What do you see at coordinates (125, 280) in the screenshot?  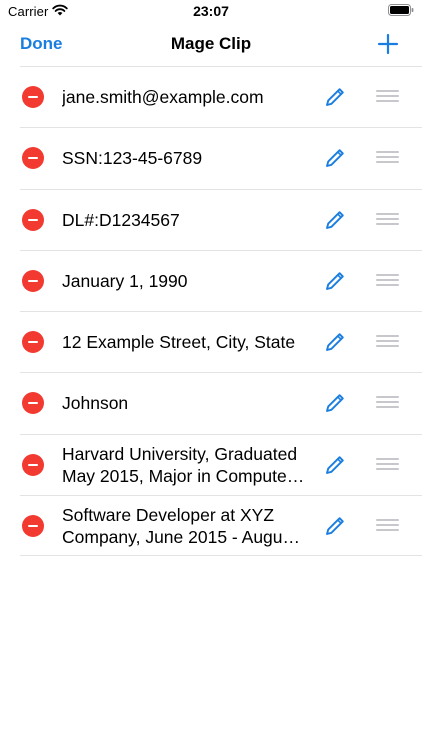 I see `item-text: January 1, 1990` at bounding box center [125, 280].